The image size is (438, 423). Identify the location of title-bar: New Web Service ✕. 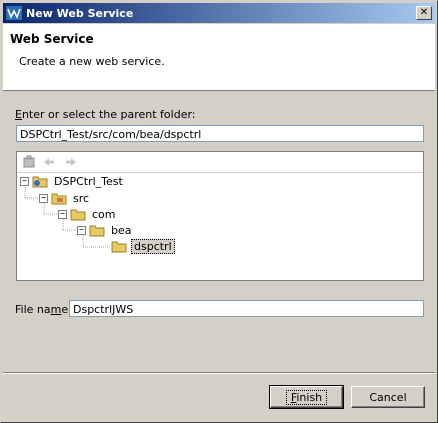
(219, 13).